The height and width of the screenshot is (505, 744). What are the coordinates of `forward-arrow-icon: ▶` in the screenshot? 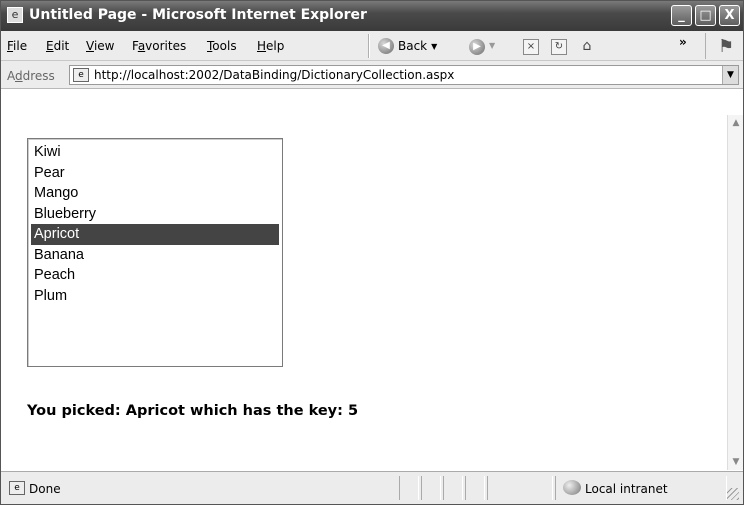 It's located at (477, 47).